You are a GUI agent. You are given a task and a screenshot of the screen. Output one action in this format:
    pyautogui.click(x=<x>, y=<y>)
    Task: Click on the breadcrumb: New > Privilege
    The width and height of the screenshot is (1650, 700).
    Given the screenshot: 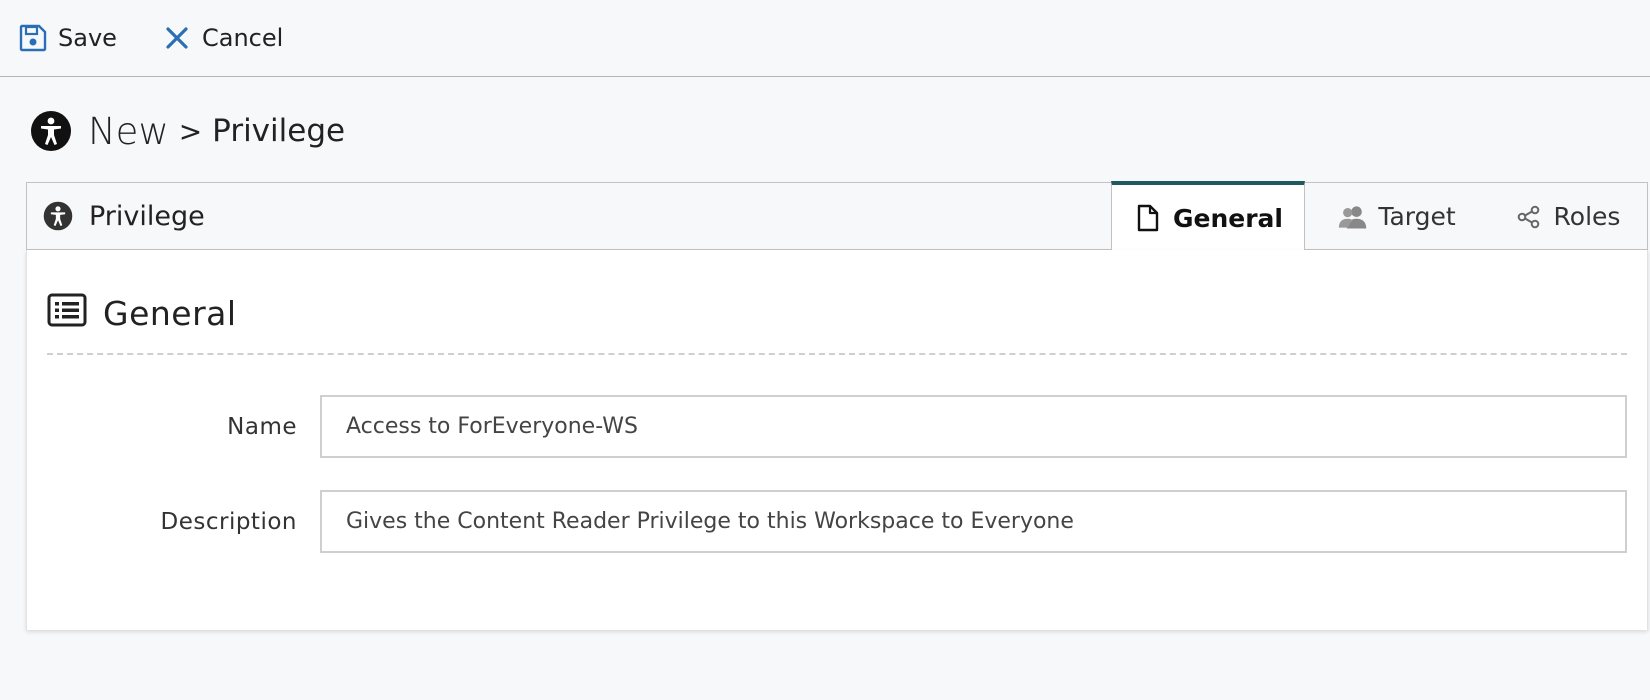 What is the action you would take?
    pyautogui.click(x=187, y=131)
    